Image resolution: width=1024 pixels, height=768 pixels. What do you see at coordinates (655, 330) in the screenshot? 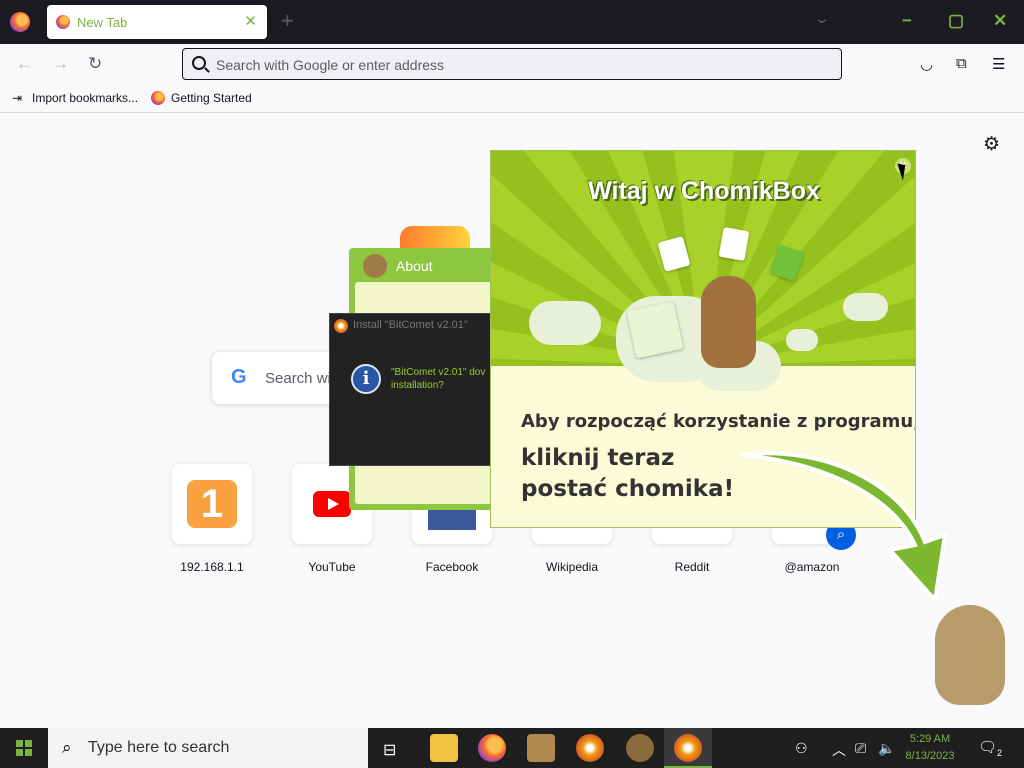
I see `music-file-icon` at bounding box center [655, 330].